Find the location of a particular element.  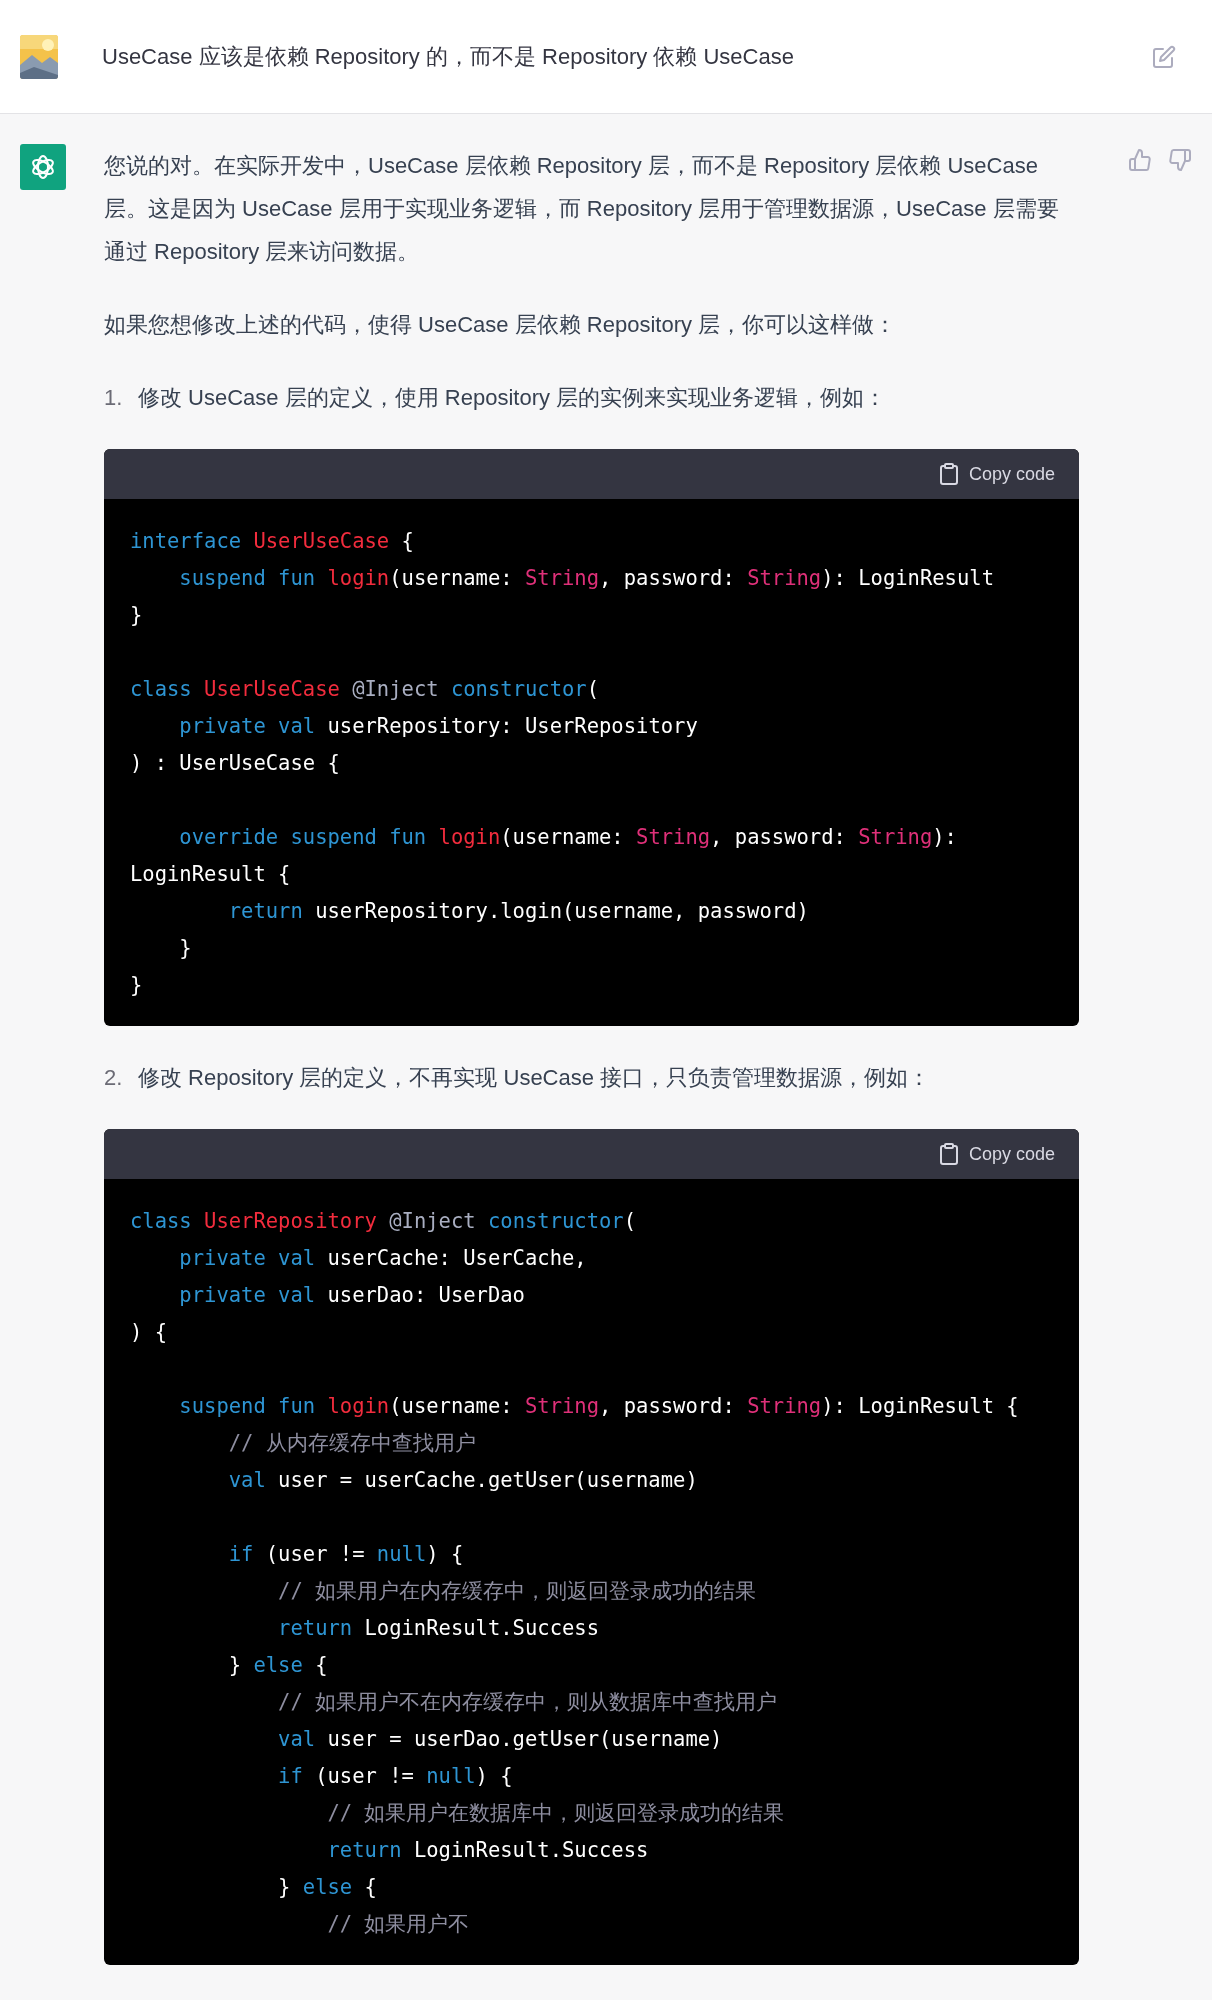

code-line: ) : UserUseCase { is located at coordinates (235, 763).